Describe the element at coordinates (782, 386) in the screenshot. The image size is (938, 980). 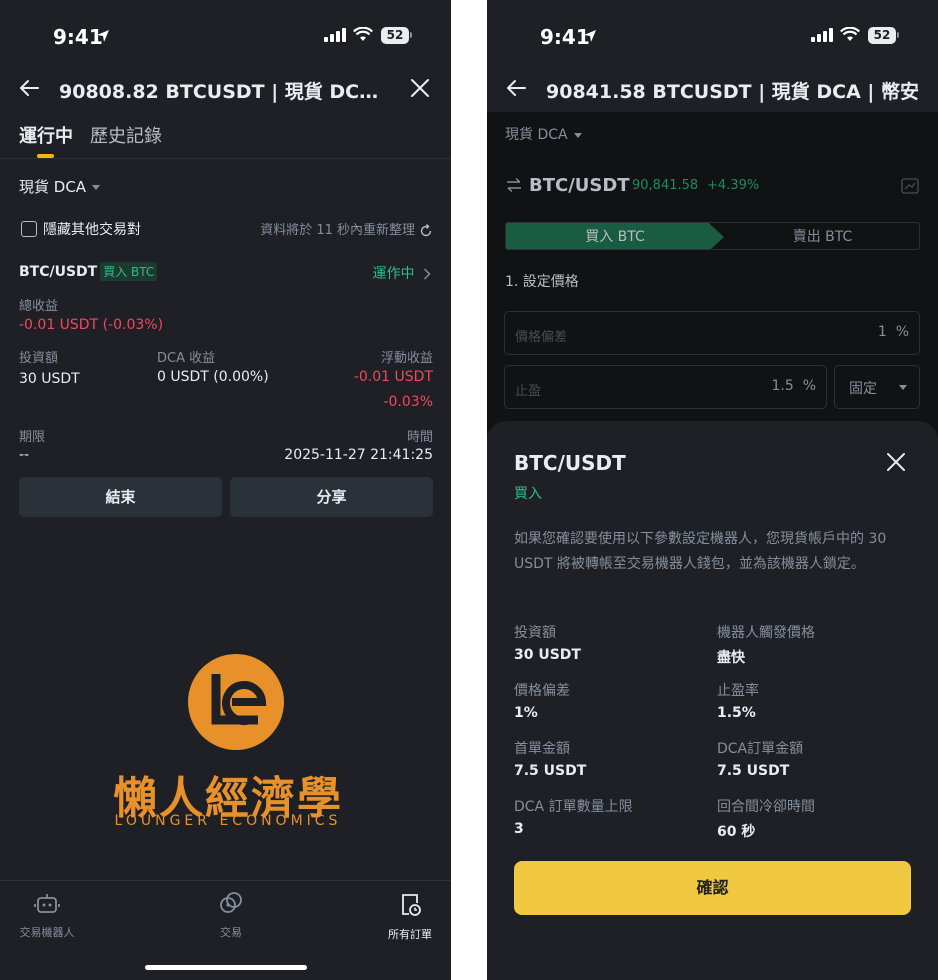
I see `take-profit-number: 1.5` at that location.